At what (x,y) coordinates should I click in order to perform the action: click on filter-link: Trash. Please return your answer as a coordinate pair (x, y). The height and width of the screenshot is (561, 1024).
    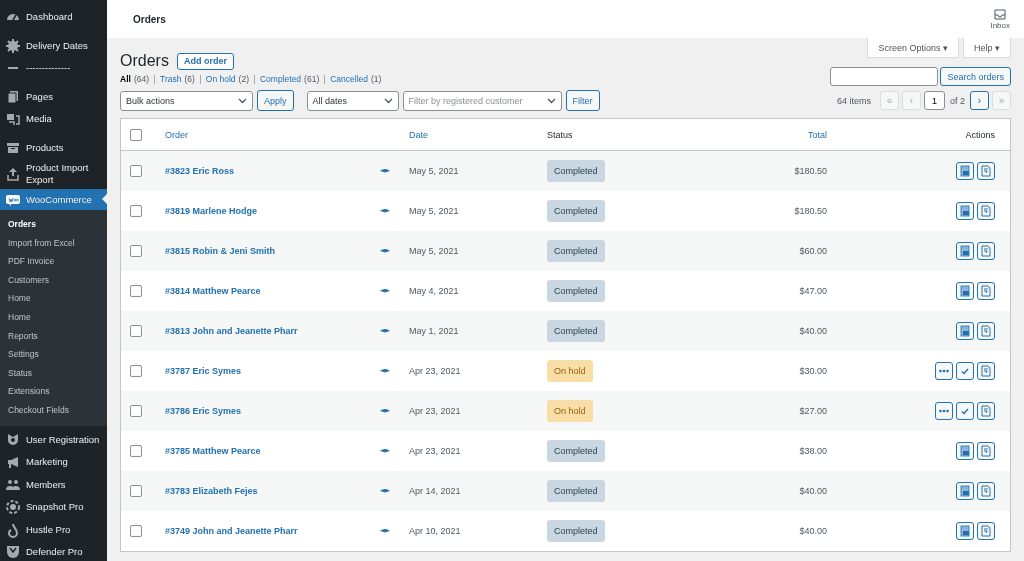
    Looking at the image, I should click on (168, 79).